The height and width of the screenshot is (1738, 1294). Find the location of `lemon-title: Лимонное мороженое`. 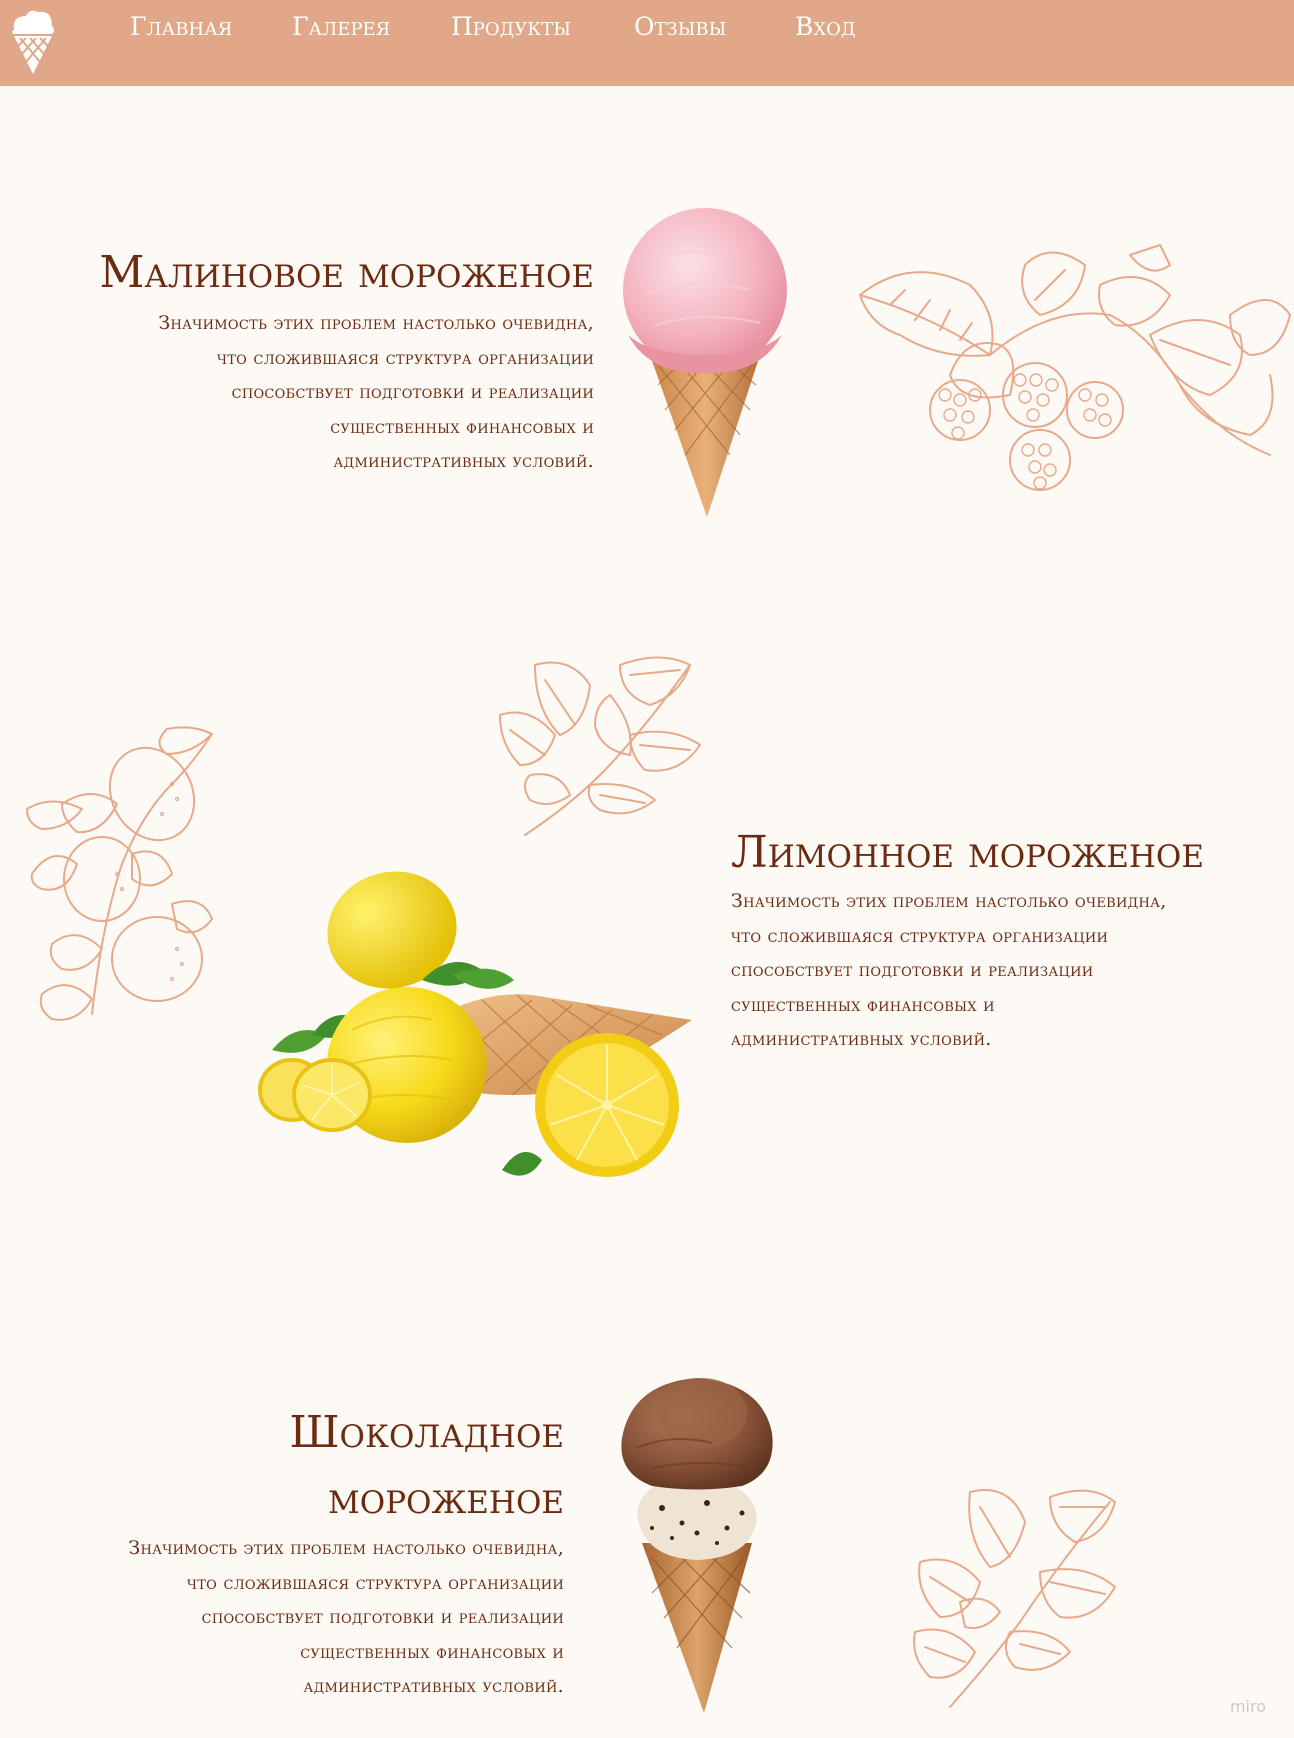

lemon-title: Лимонное мороженое is located at coordinates (967, 853).